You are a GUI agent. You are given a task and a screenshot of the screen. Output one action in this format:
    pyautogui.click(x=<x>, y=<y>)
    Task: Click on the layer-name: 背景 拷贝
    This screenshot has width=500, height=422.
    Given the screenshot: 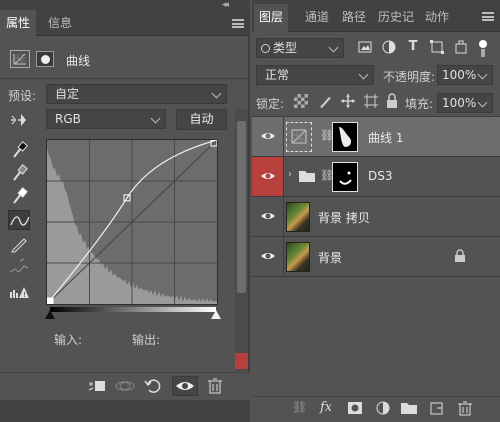 What is the action you would take?
    pyautogui.click(x=344, y=218)
    